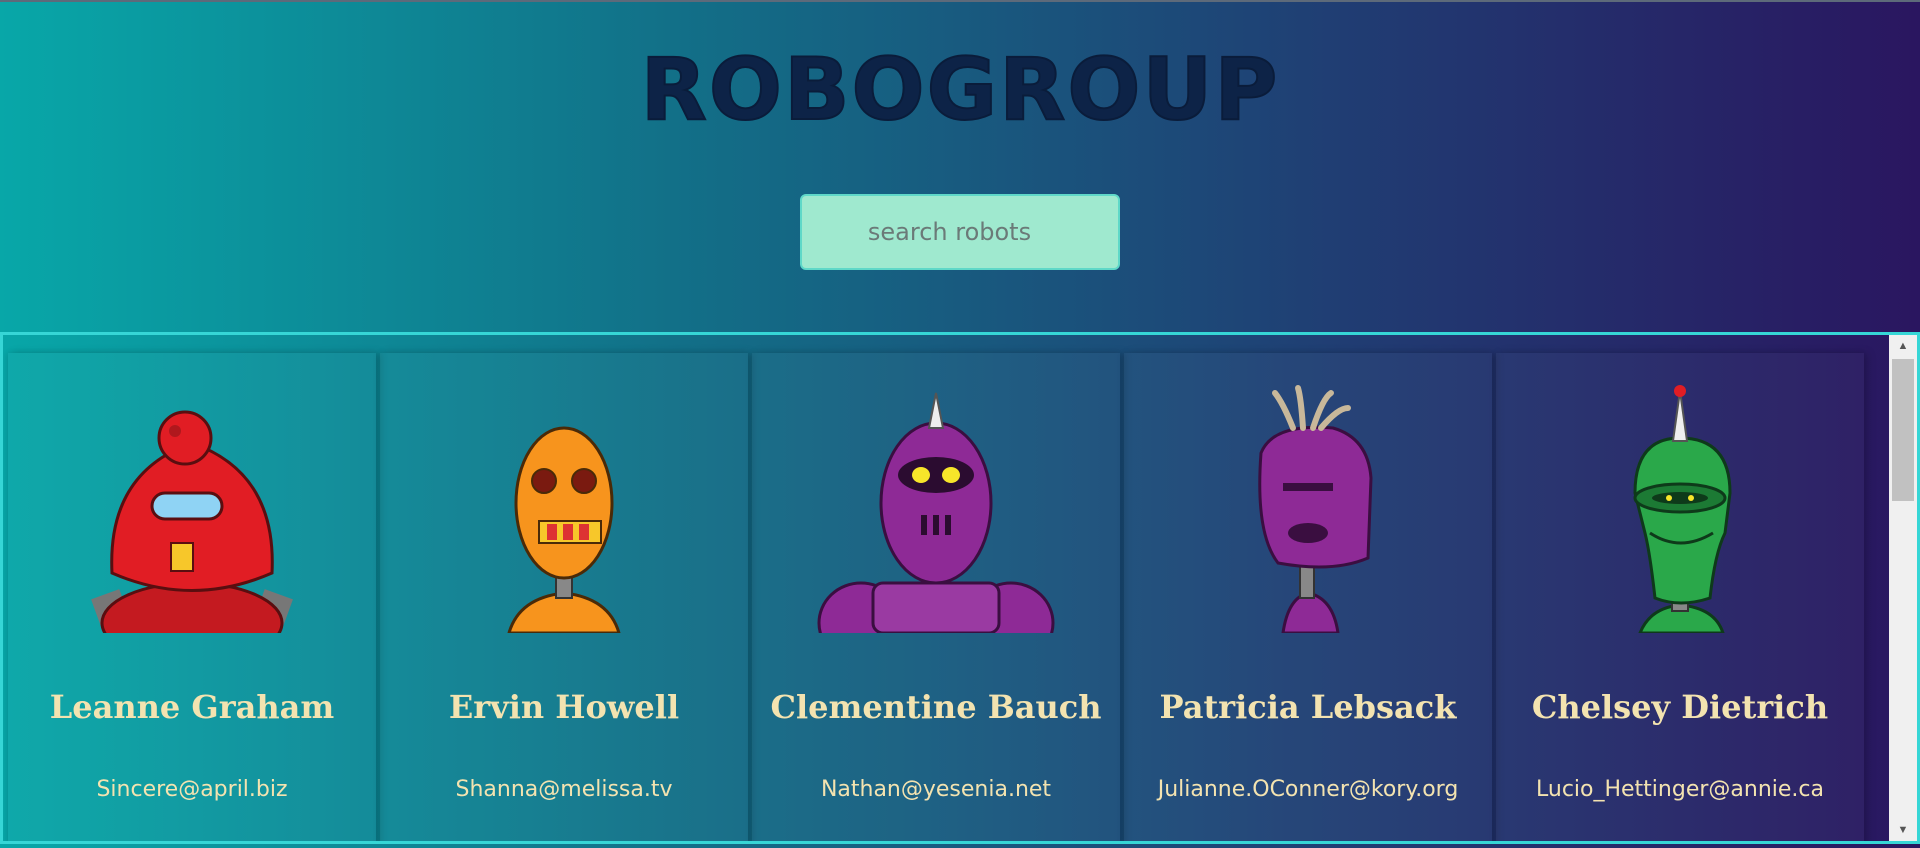  I want to click on purple-box-robot-icon, so click(1315, 509).